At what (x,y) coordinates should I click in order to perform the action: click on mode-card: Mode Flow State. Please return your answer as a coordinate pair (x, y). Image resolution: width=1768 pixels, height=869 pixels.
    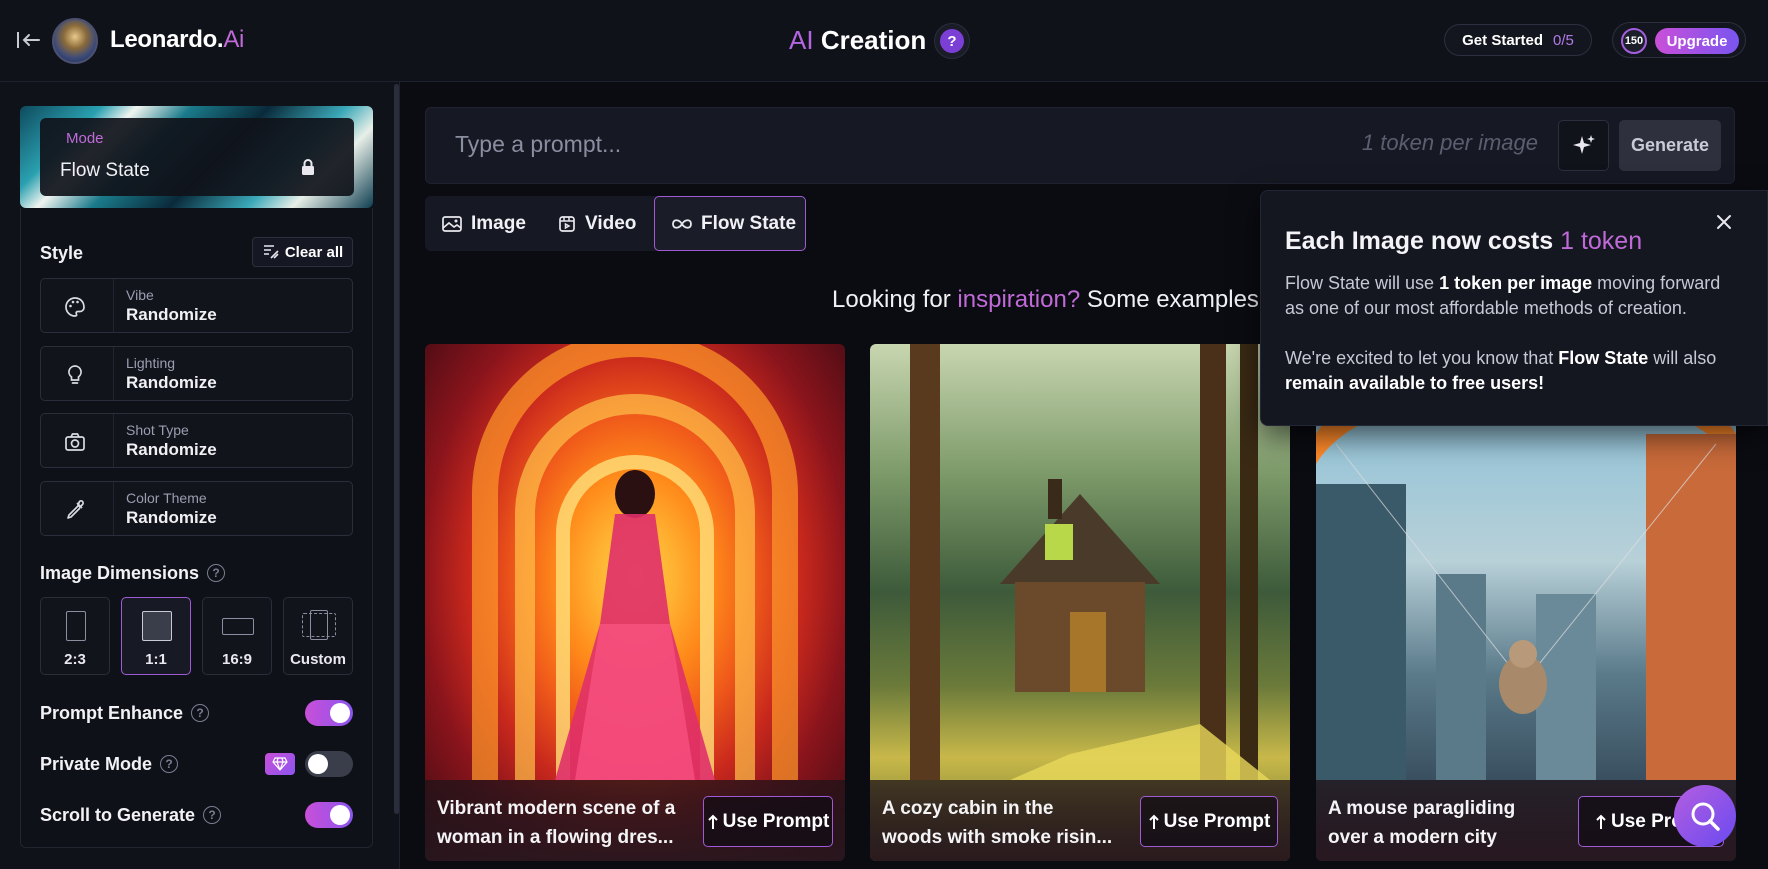
    Looking at the image, I should click on (196, 157).